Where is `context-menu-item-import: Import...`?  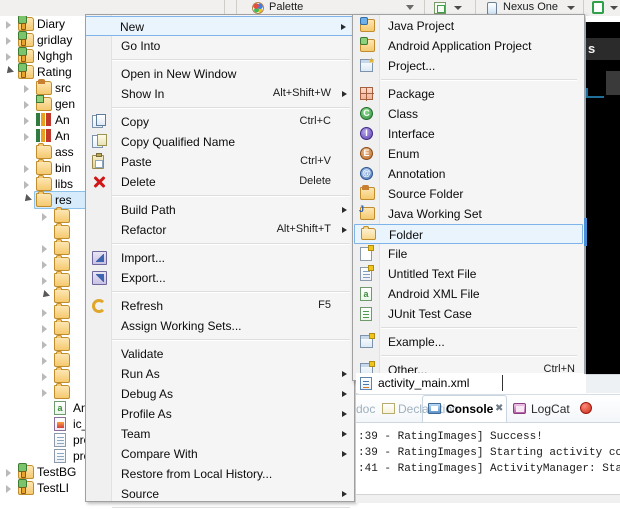 context-menu-item-import: Import... is located at coordinates (221, 258).